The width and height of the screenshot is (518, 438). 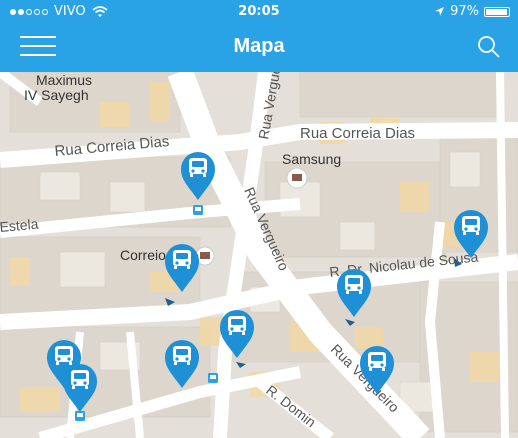 What do you see at coordinates (464, 11) in the screenshot?
I see `battery-percent: 97%` at bounding box center [464, 11].